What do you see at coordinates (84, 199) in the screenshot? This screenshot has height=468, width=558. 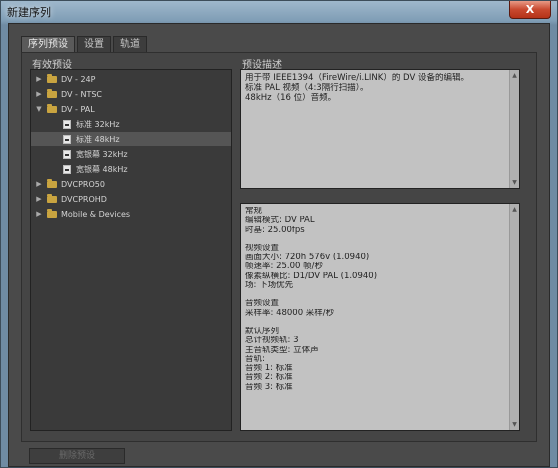 I see `tree-item-label: DVCPROHD` at bounding box center [84, 199].